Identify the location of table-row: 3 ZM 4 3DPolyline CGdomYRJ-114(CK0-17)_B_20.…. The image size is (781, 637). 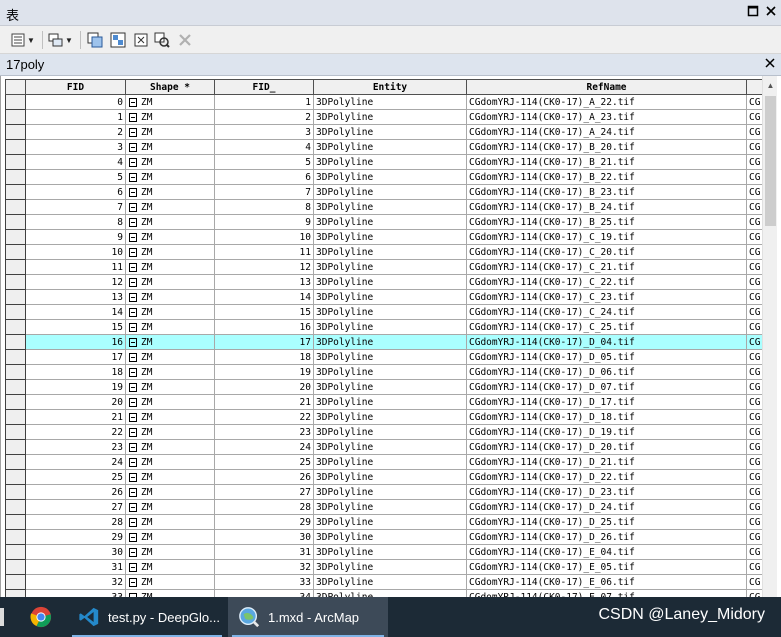
(386, 147).